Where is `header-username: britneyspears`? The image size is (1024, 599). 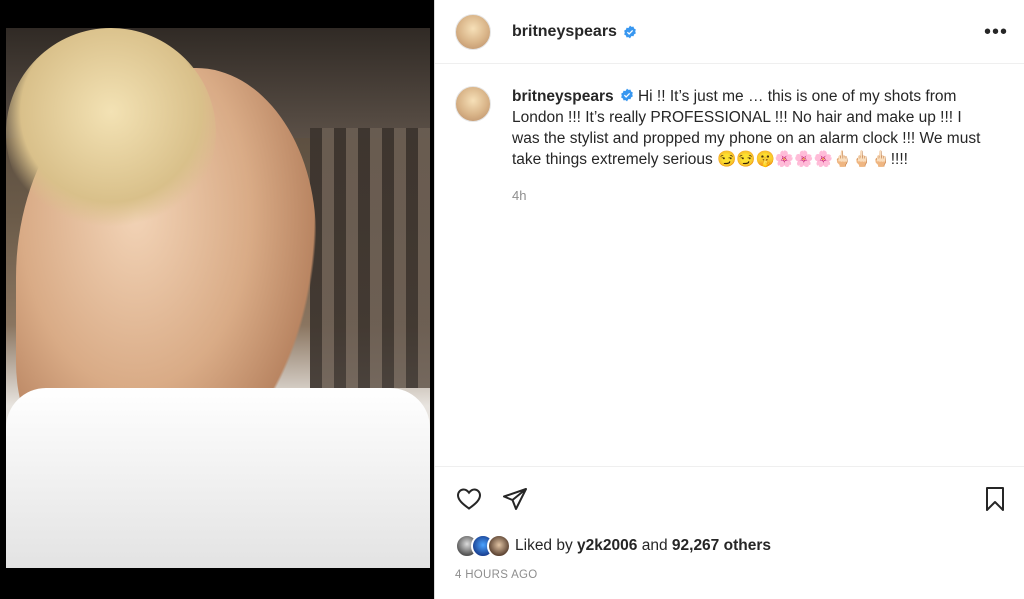
header-username: britneyspears is located at coordinates (564, 32).